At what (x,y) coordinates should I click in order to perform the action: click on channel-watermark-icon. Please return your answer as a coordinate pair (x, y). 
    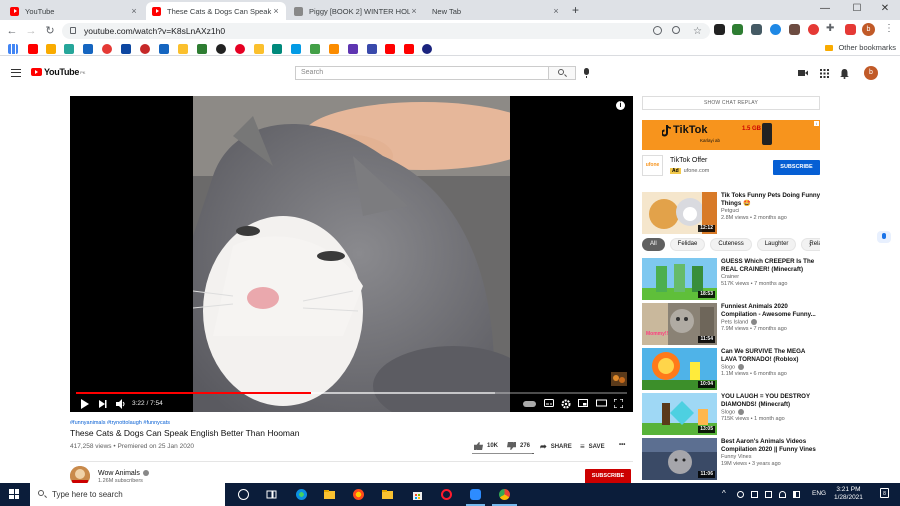
    Looking at the image, I should click on (619, 379).